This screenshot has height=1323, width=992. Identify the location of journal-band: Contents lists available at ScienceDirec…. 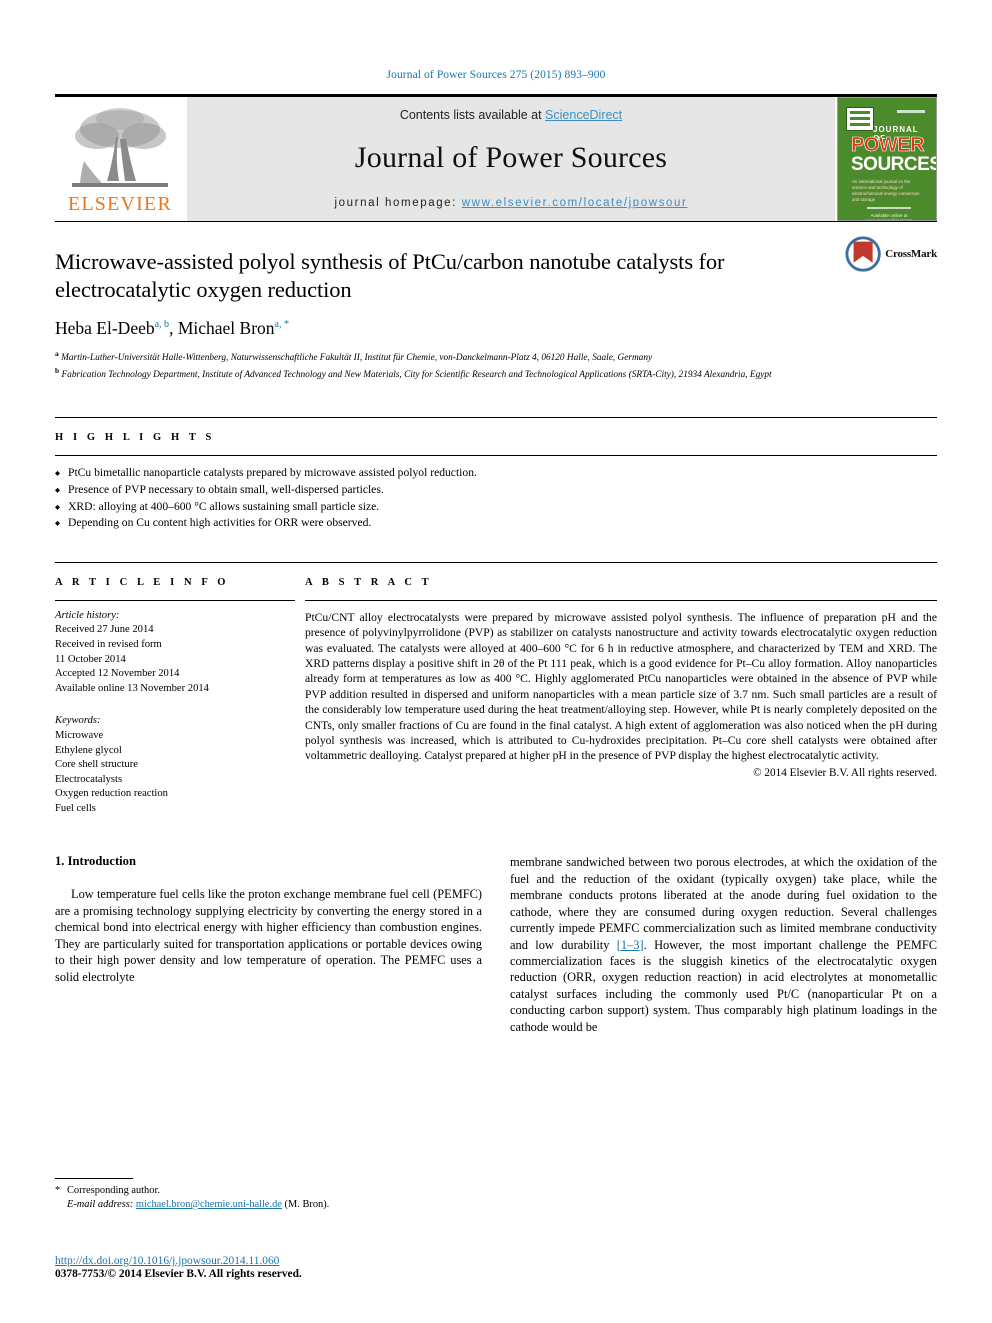
(511, 159).